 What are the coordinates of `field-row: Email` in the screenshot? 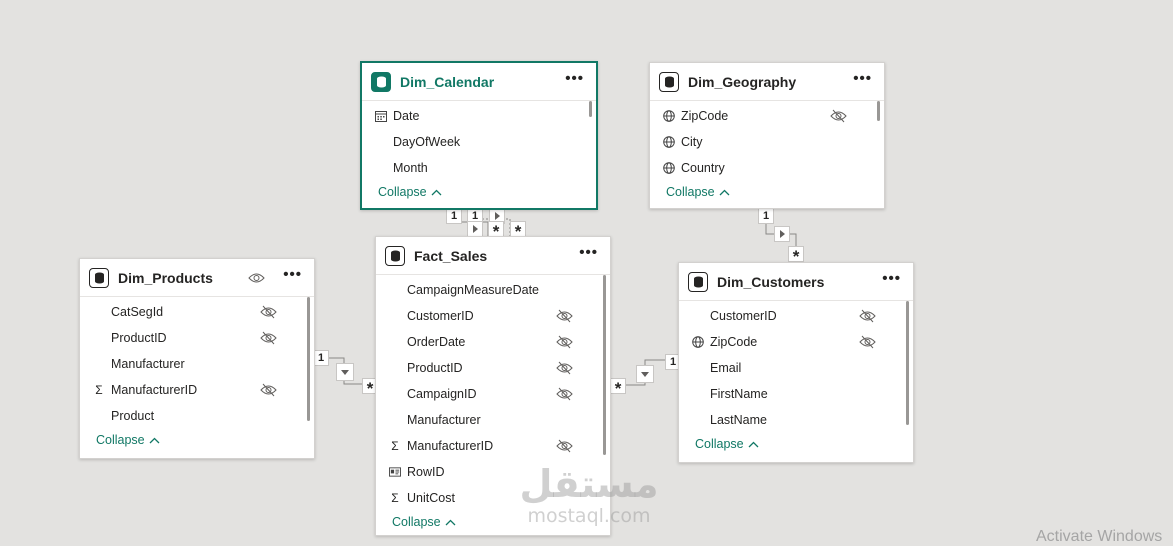 It's located at (796, 368).